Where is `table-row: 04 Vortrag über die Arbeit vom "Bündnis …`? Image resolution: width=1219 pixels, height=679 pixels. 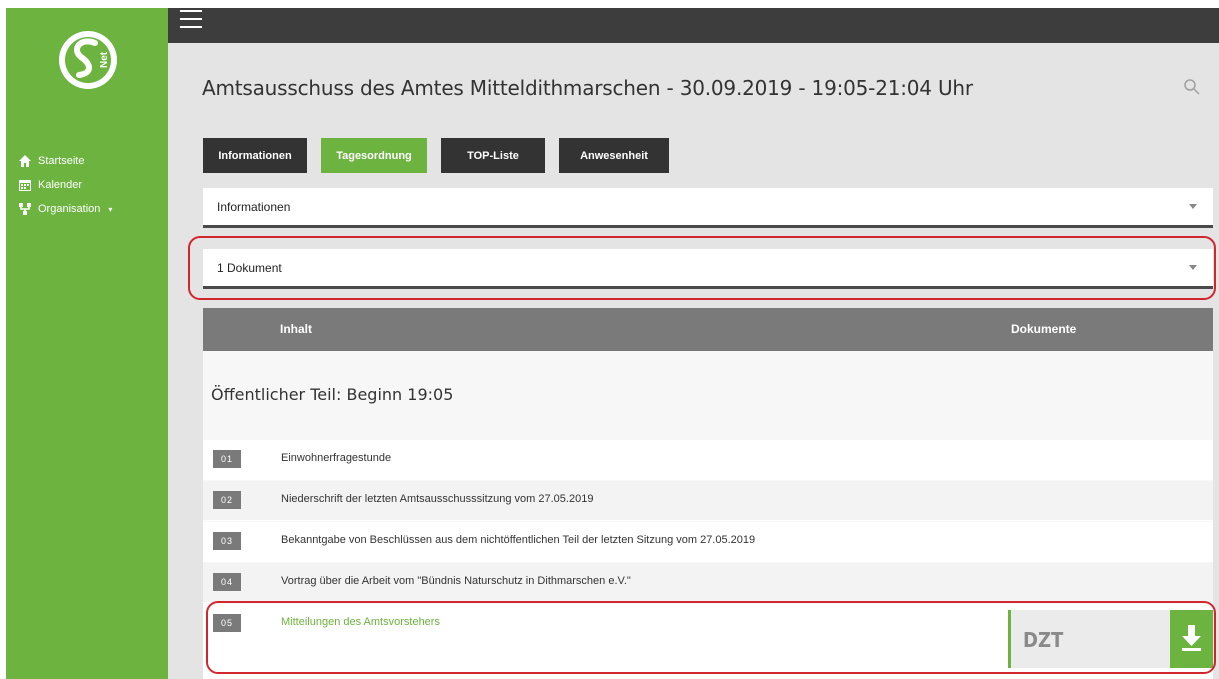
table-row: 04 Vortrag über die Arbeit vom "Bündnis … is located at coordinates (708, 583).